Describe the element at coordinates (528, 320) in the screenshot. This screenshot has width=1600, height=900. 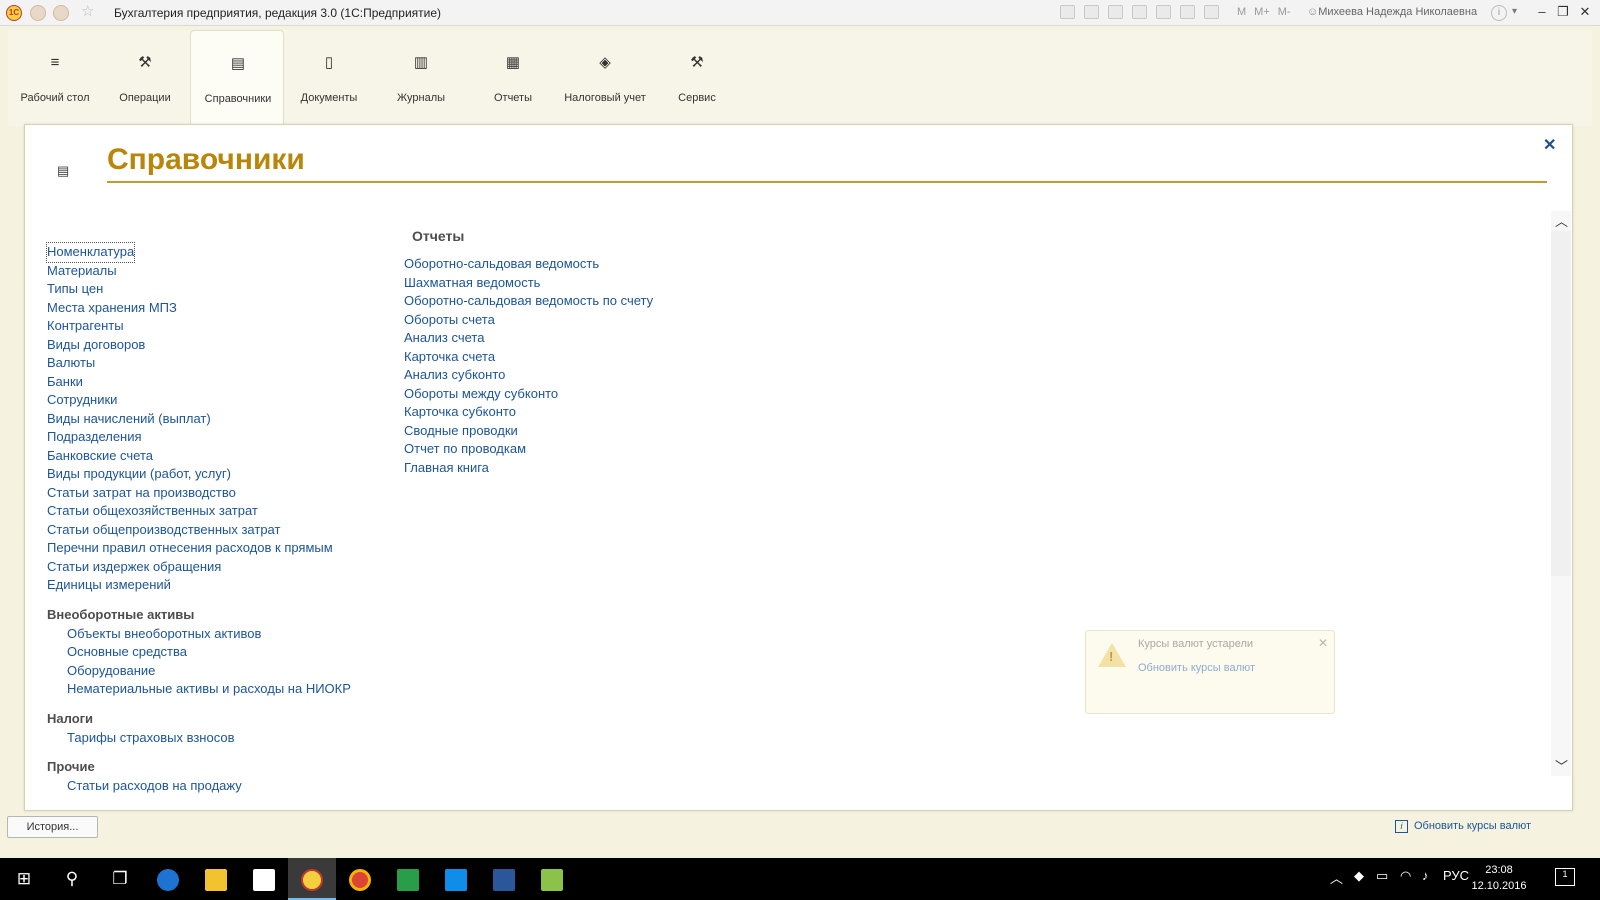
I see `report-link: Обороты счета` at that location.